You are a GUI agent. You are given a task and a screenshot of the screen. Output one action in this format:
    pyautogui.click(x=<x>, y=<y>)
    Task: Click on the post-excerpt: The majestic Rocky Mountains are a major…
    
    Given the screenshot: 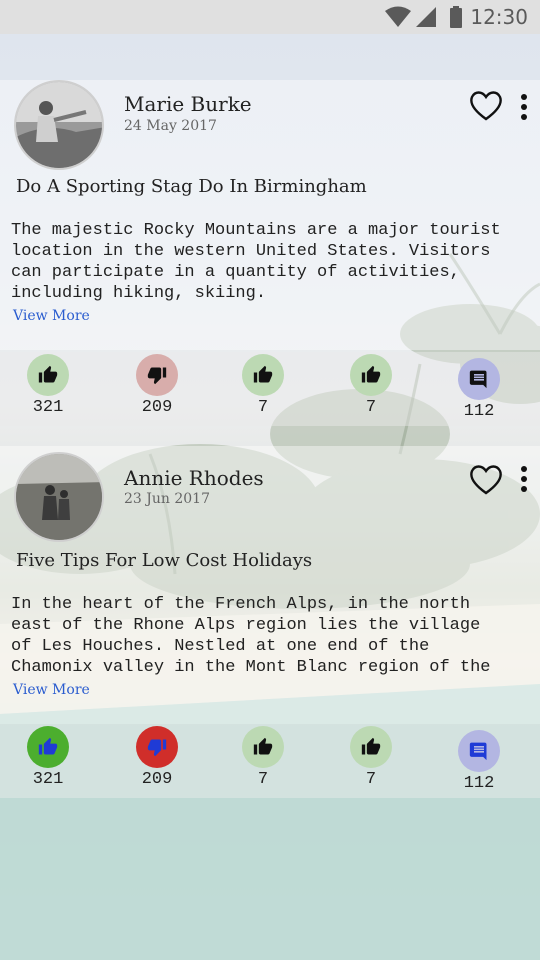 What is the action you would take?
    pyautogui.click(x=256, y=262)
    